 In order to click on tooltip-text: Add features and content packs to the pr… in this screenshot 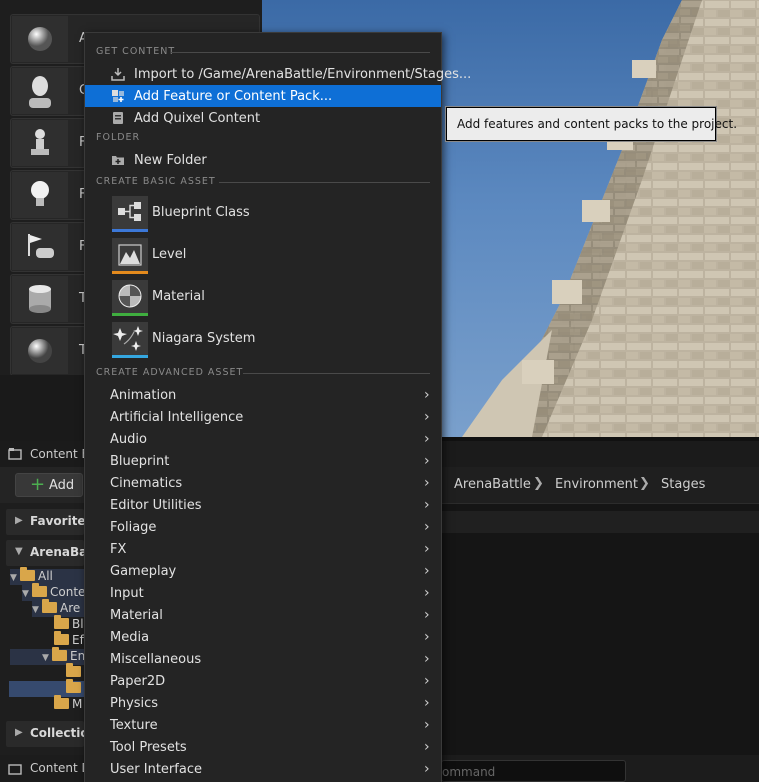, I will do `click(597, 124)`.